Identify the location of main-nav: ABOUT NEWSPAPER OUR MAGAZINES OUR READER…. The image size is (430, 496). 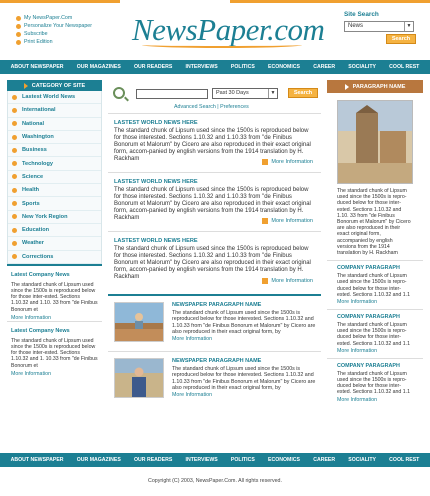
(215, 67).